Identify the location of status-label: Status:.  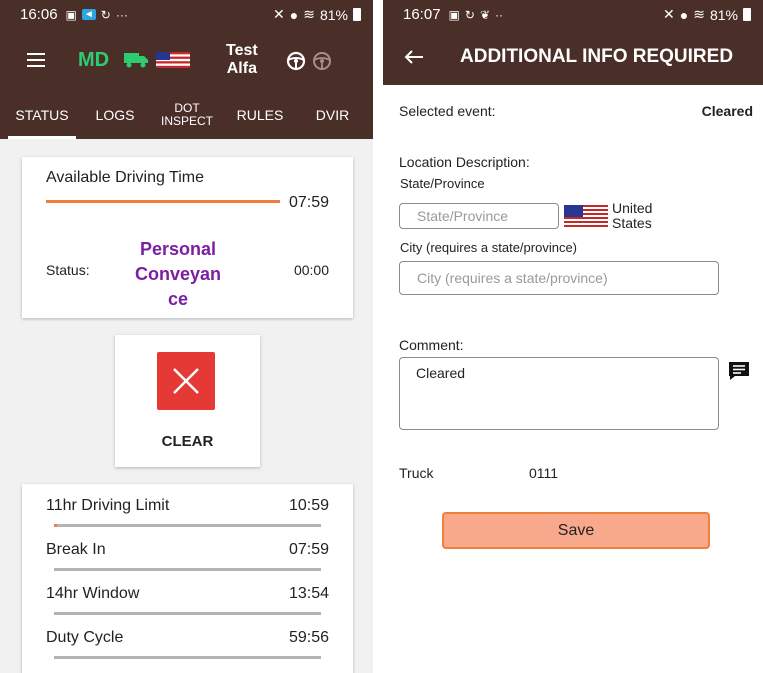
(68, 270).